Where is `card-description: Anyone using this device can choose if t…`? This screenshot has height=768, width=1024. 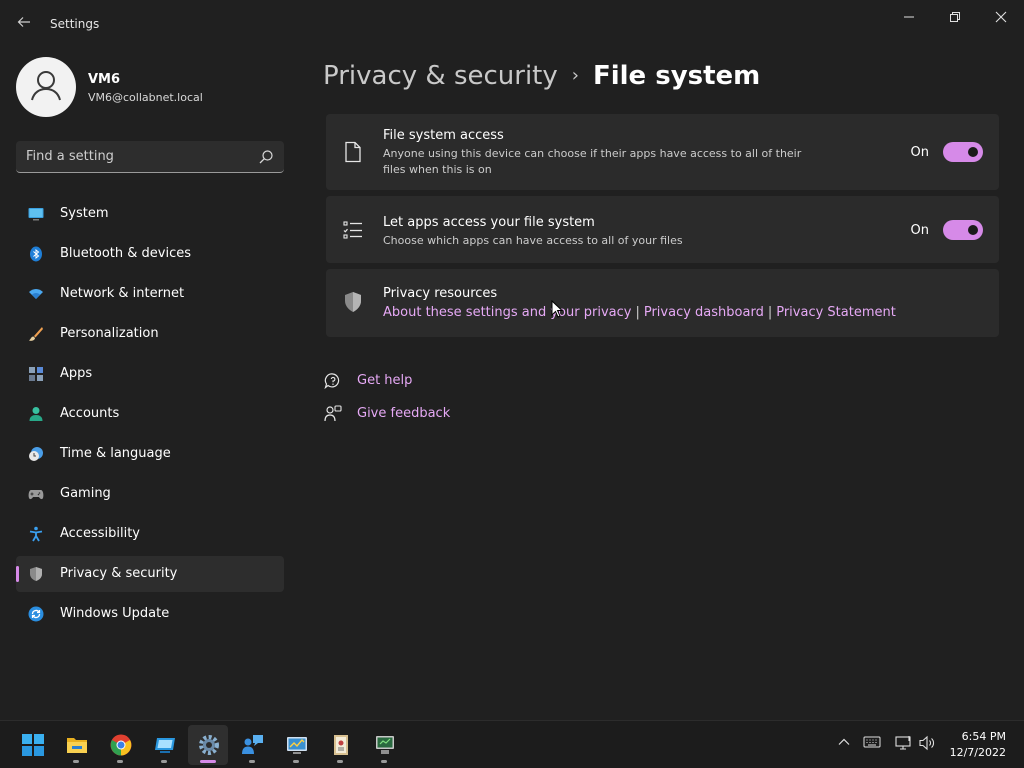 card-description: Anyone using this device can choose if t… is located at coordinates (592, 161).